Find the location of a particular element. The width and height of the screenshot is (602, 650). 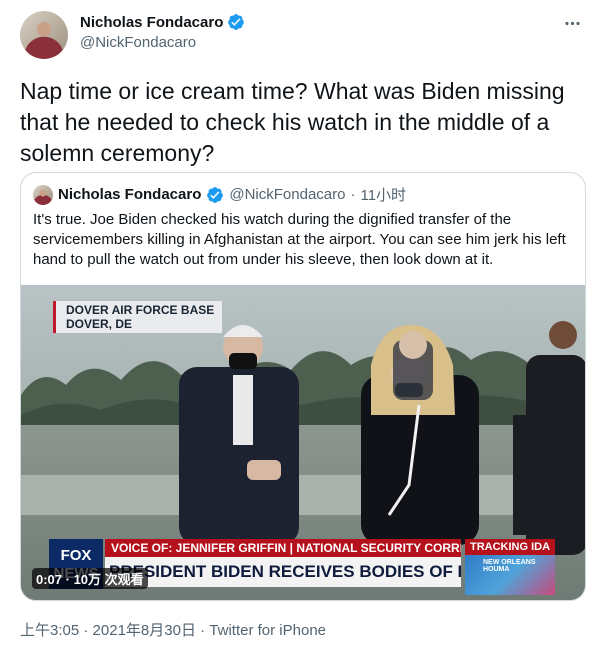

tweet-source: Twitter for iPhone is located at coordinates (267, 630).